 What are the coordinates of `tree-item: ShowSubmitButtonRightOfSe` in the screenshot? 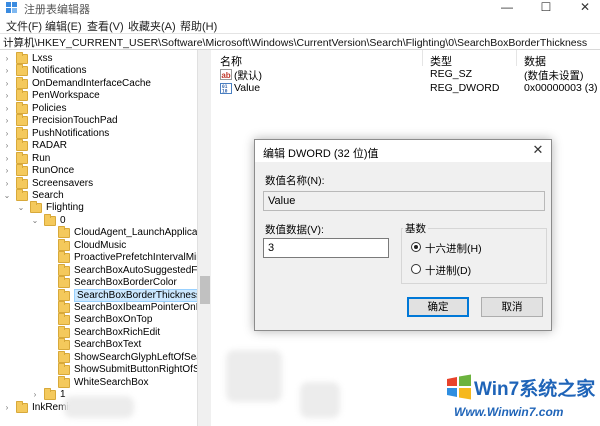 It's located at (102, 369).